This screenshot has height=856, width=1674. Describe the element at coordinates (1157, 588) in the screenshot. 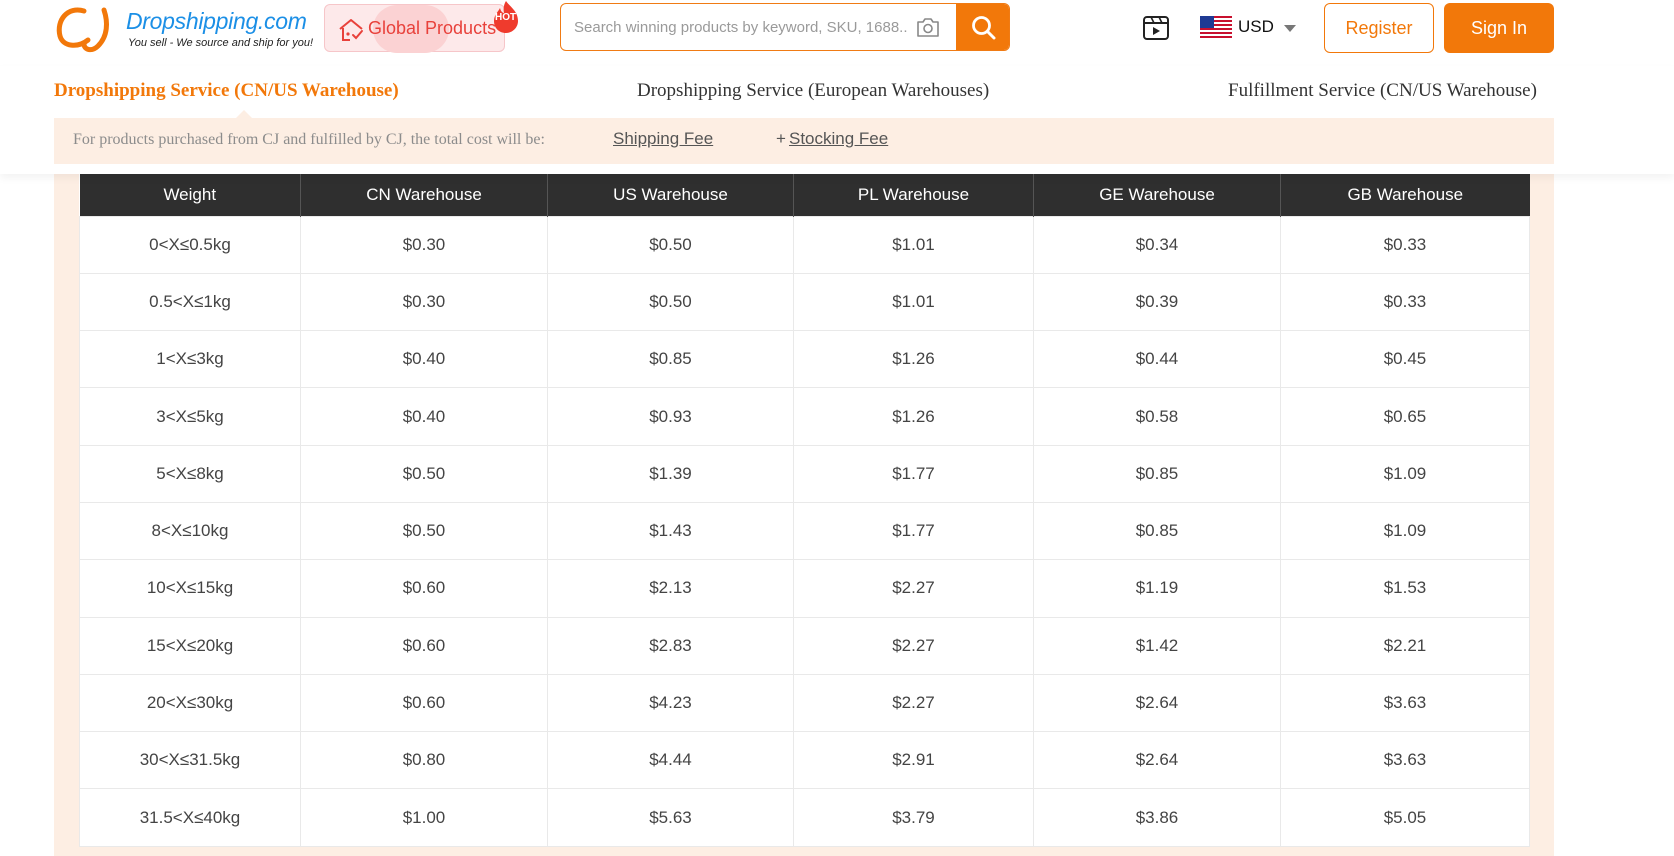

I see `cell-ge-warehouse: $1.19` at that location.